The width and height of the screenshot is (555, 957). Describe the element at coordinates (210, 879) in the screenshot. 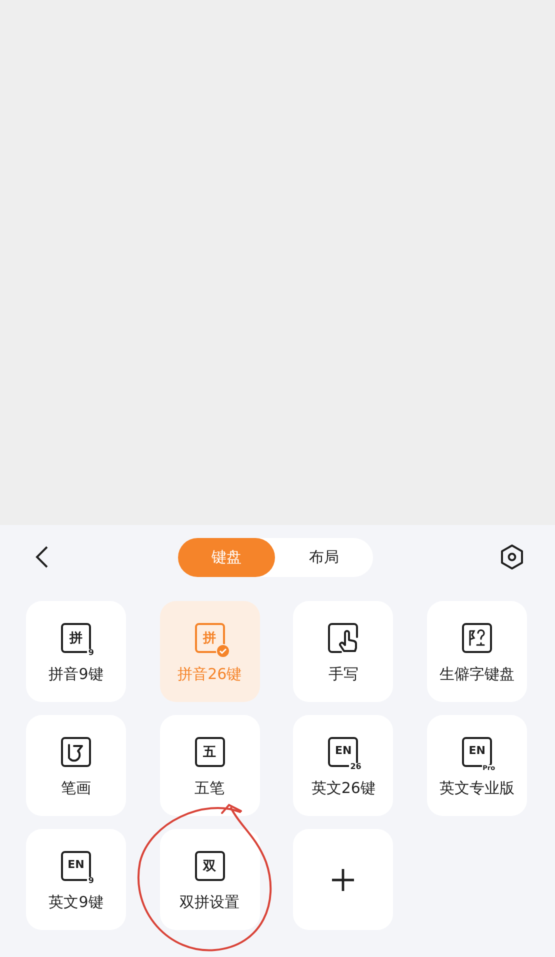

I see `keyboard-option: 双 双拼设置` at that location.